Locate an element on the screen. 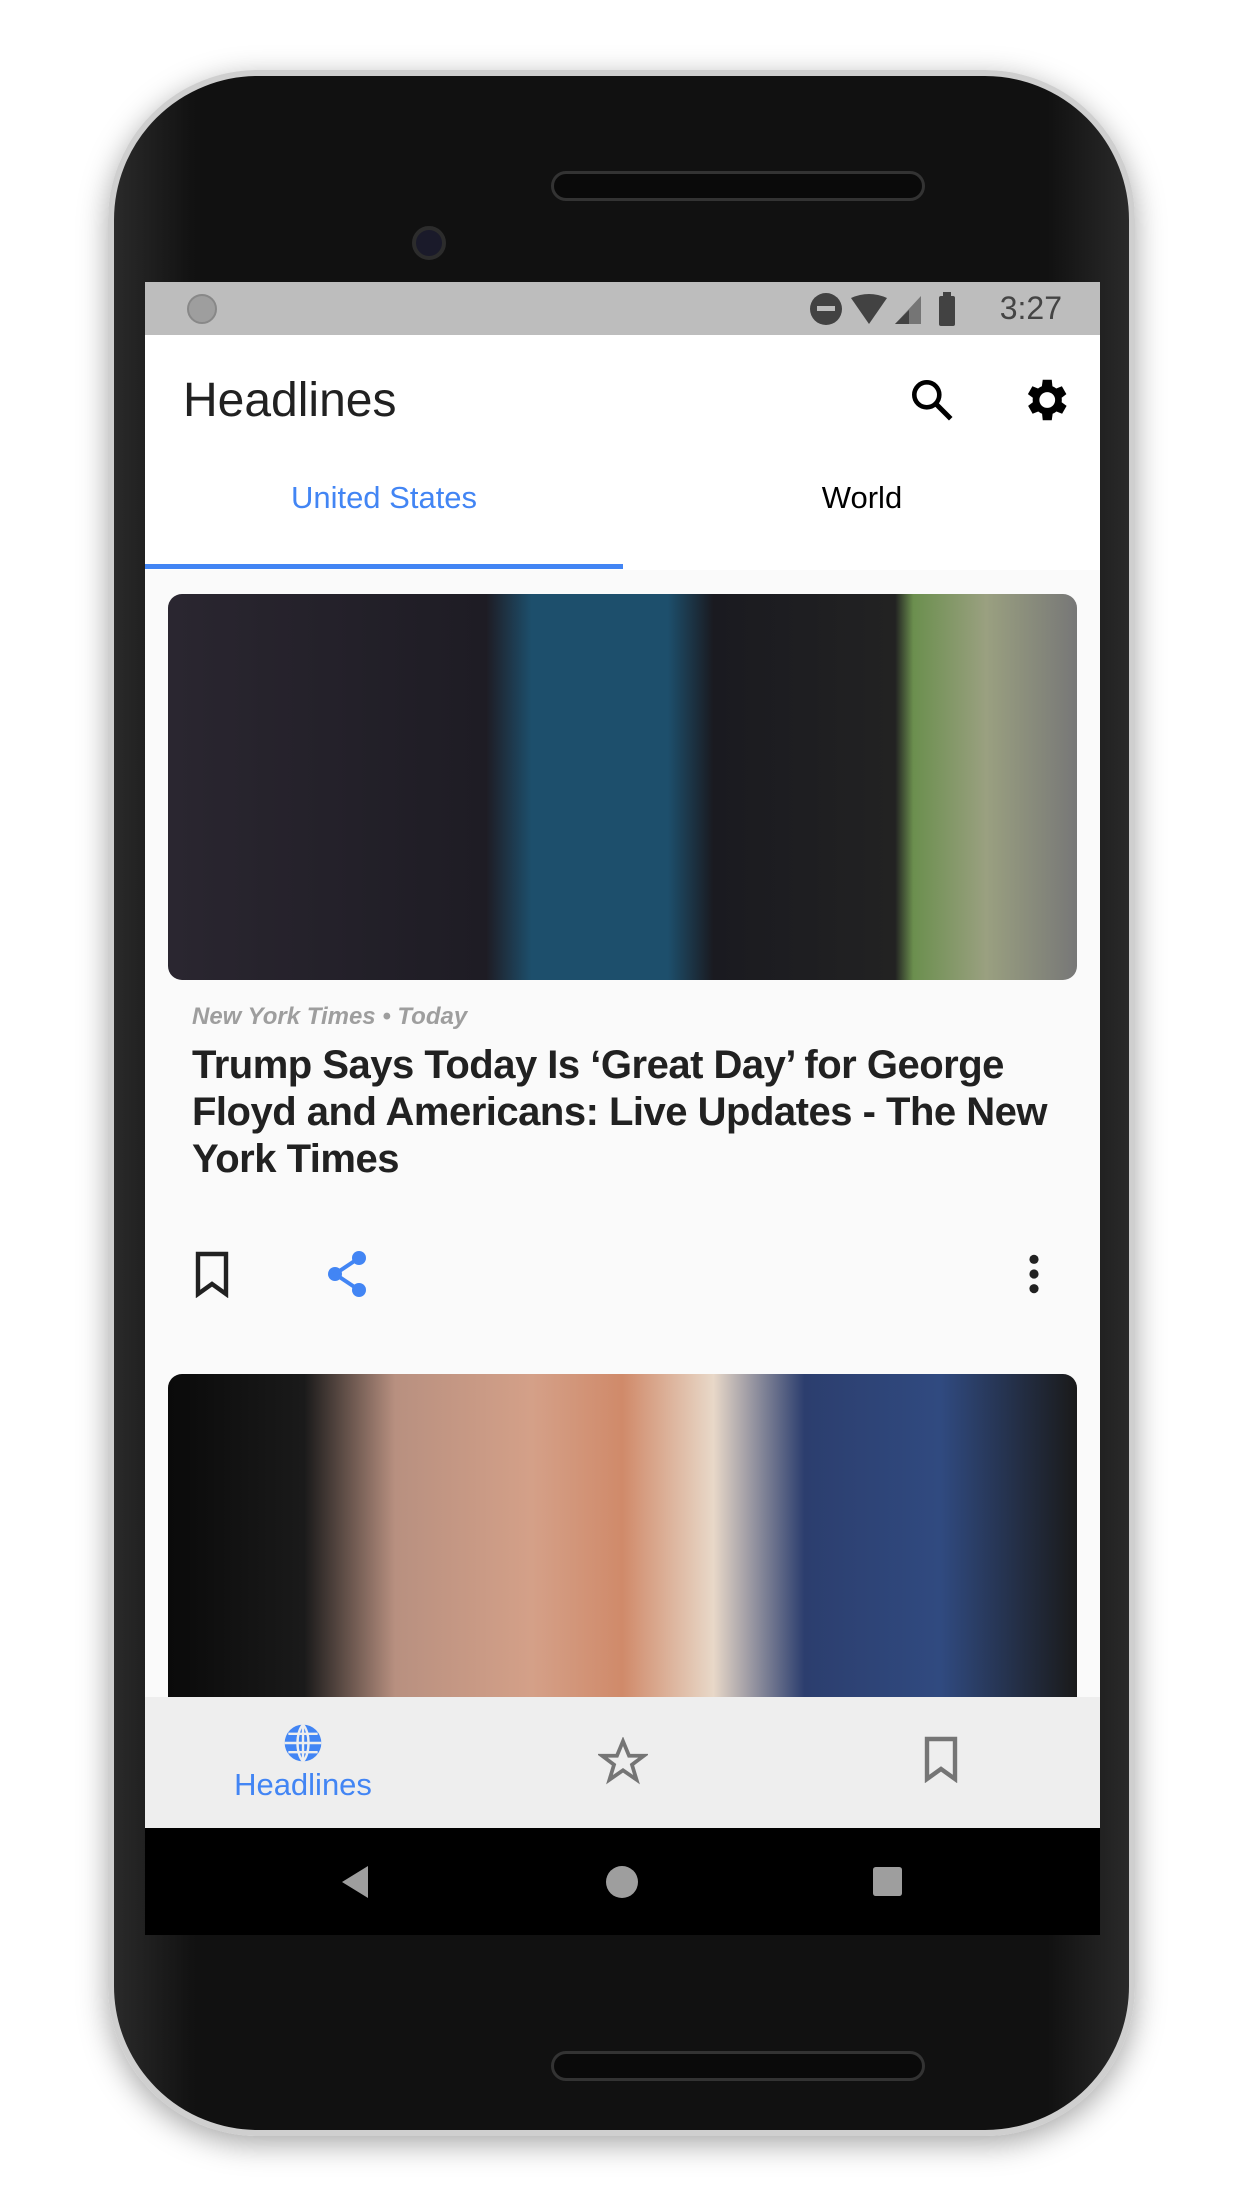 The height and width of the screenshot is (2208, 1242). search-icon is located at coordinates (932, 400).